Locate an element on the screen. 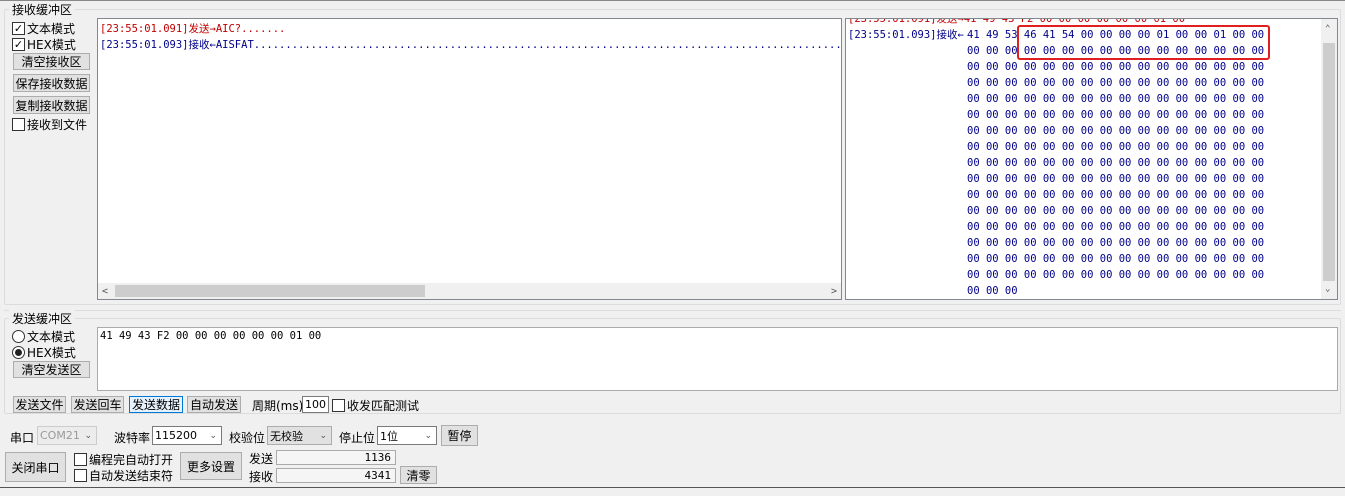 Image resolution: width=1345 pixels, height=496 pixels. recv-text-mode-checkbox: ✓ 文本模式 is located at coordinates (43, 28).